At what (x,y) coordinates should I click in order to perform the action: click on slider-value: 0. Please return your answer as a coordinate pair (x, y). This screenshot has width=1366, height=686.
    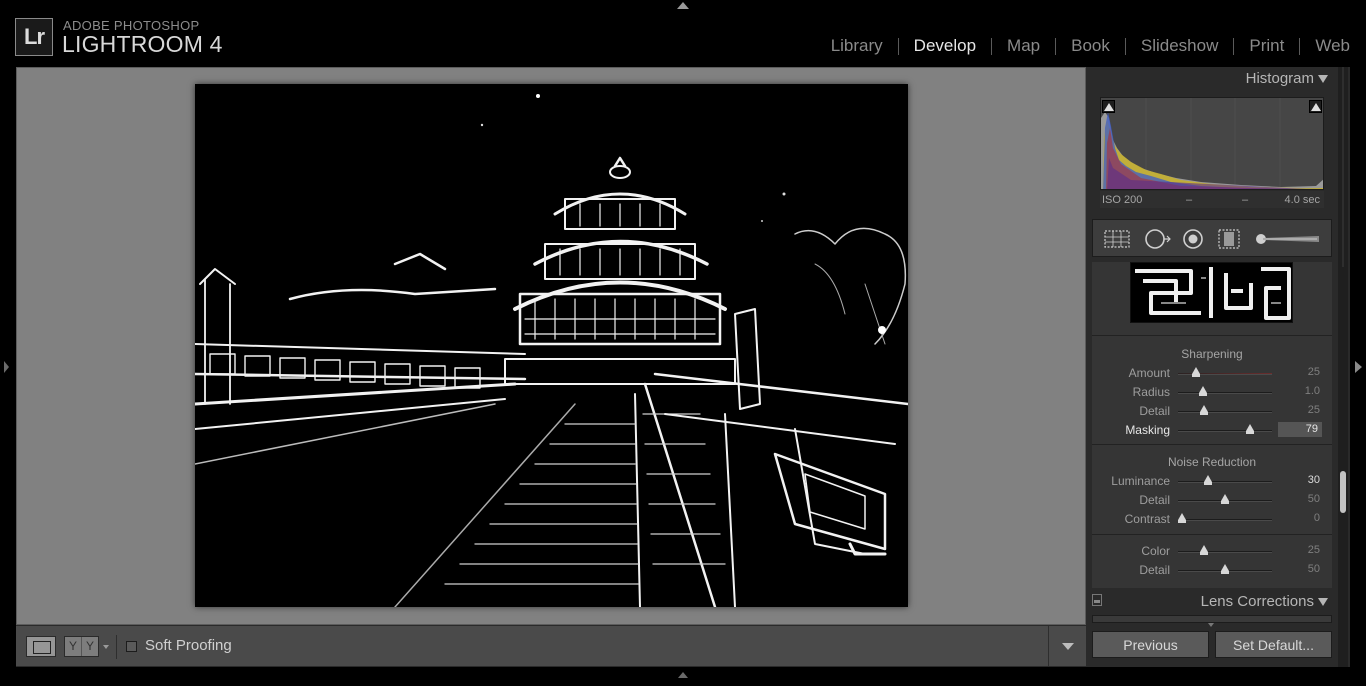
    Looking at the image, I should click on (1317, 518).